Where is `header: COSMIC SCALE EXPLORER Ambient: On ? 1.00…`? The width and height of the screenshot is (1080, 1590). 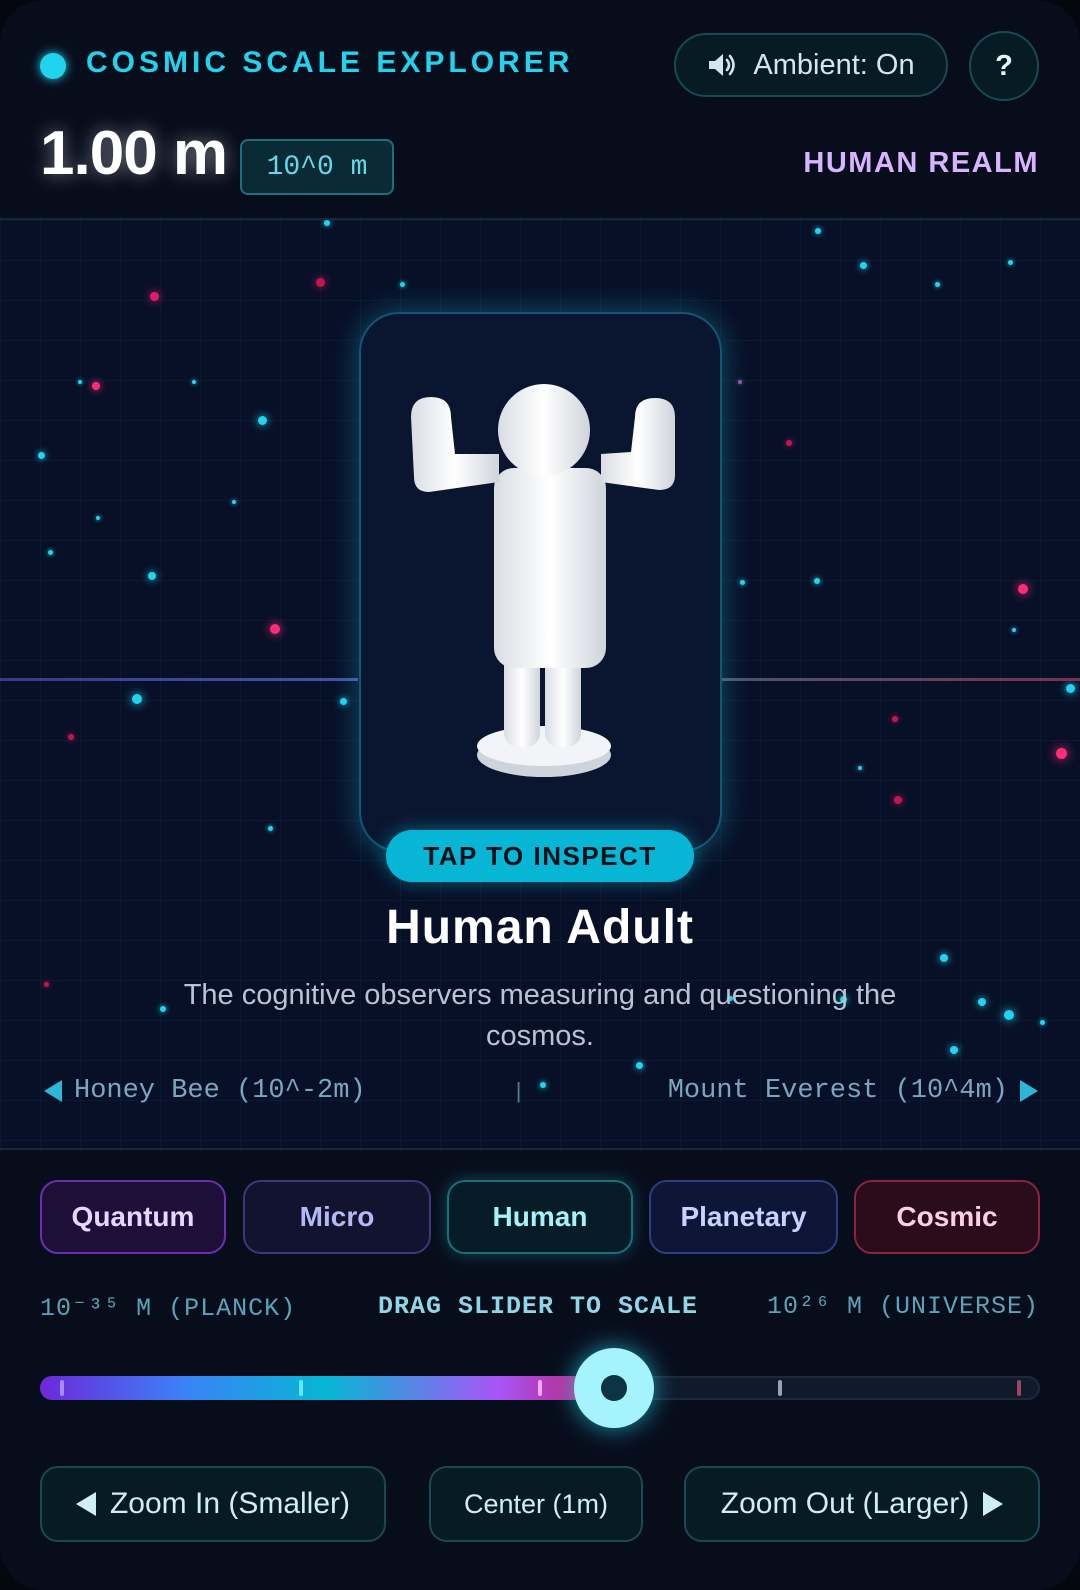 header: COSMIC SCALE EXPLORER Ambient: On ? 1.00… is located at coordinates (540, 110).